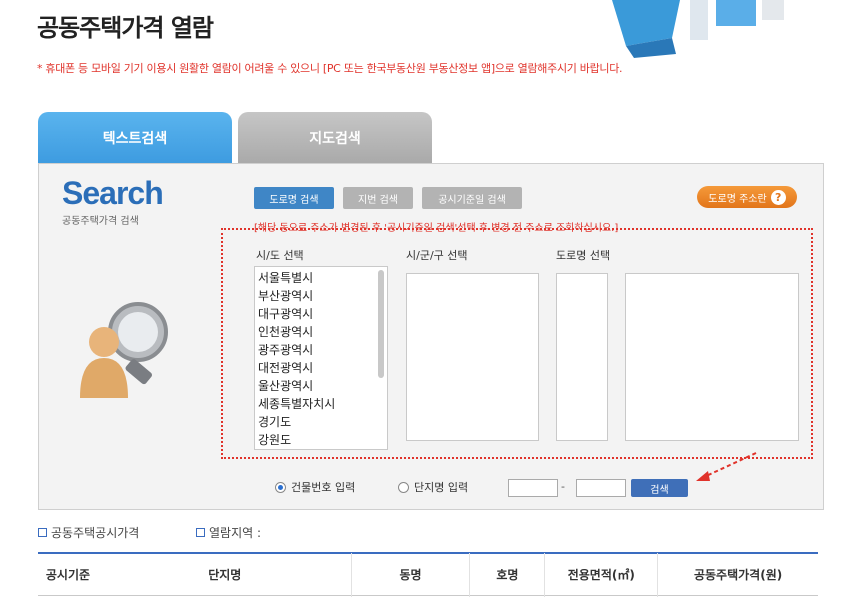 This screenshot has width=846, height=612. Describe the element at coordinates (738, 575) in the screenshot. I see `th-price: 공동주택가격(원)` at that location.